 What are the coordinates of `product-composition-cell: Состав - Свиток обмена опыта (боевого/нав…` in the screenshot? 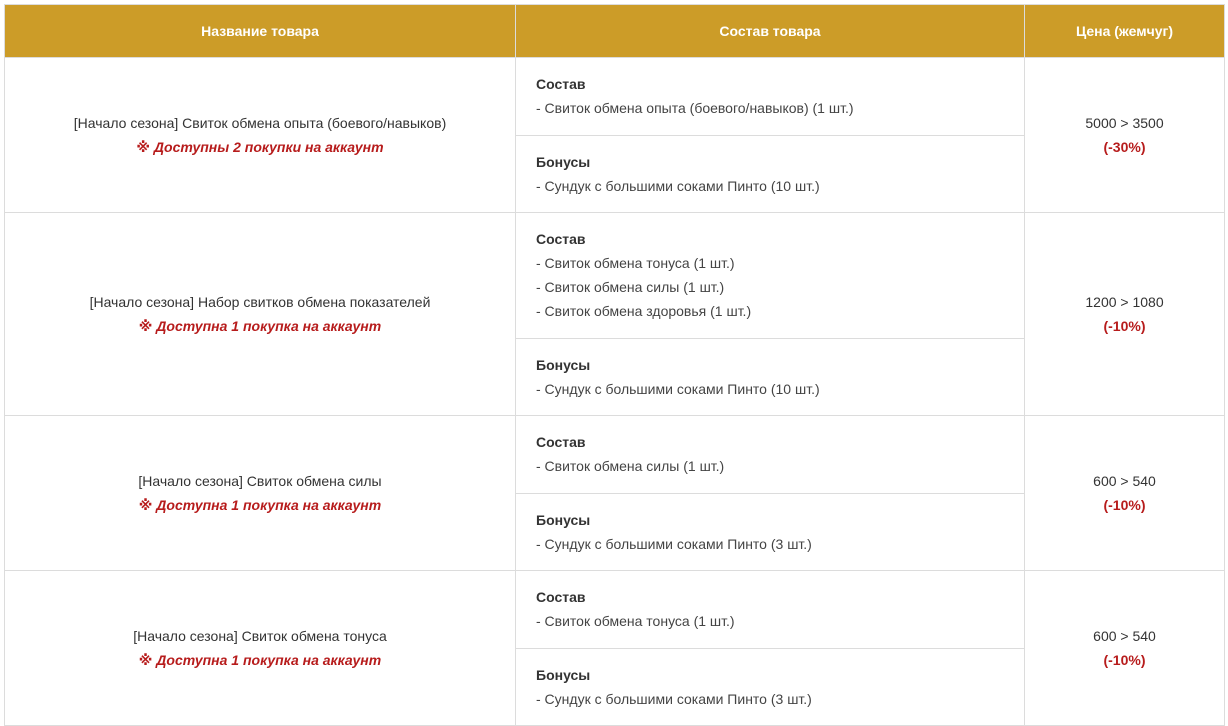 It's located at (770, 135).